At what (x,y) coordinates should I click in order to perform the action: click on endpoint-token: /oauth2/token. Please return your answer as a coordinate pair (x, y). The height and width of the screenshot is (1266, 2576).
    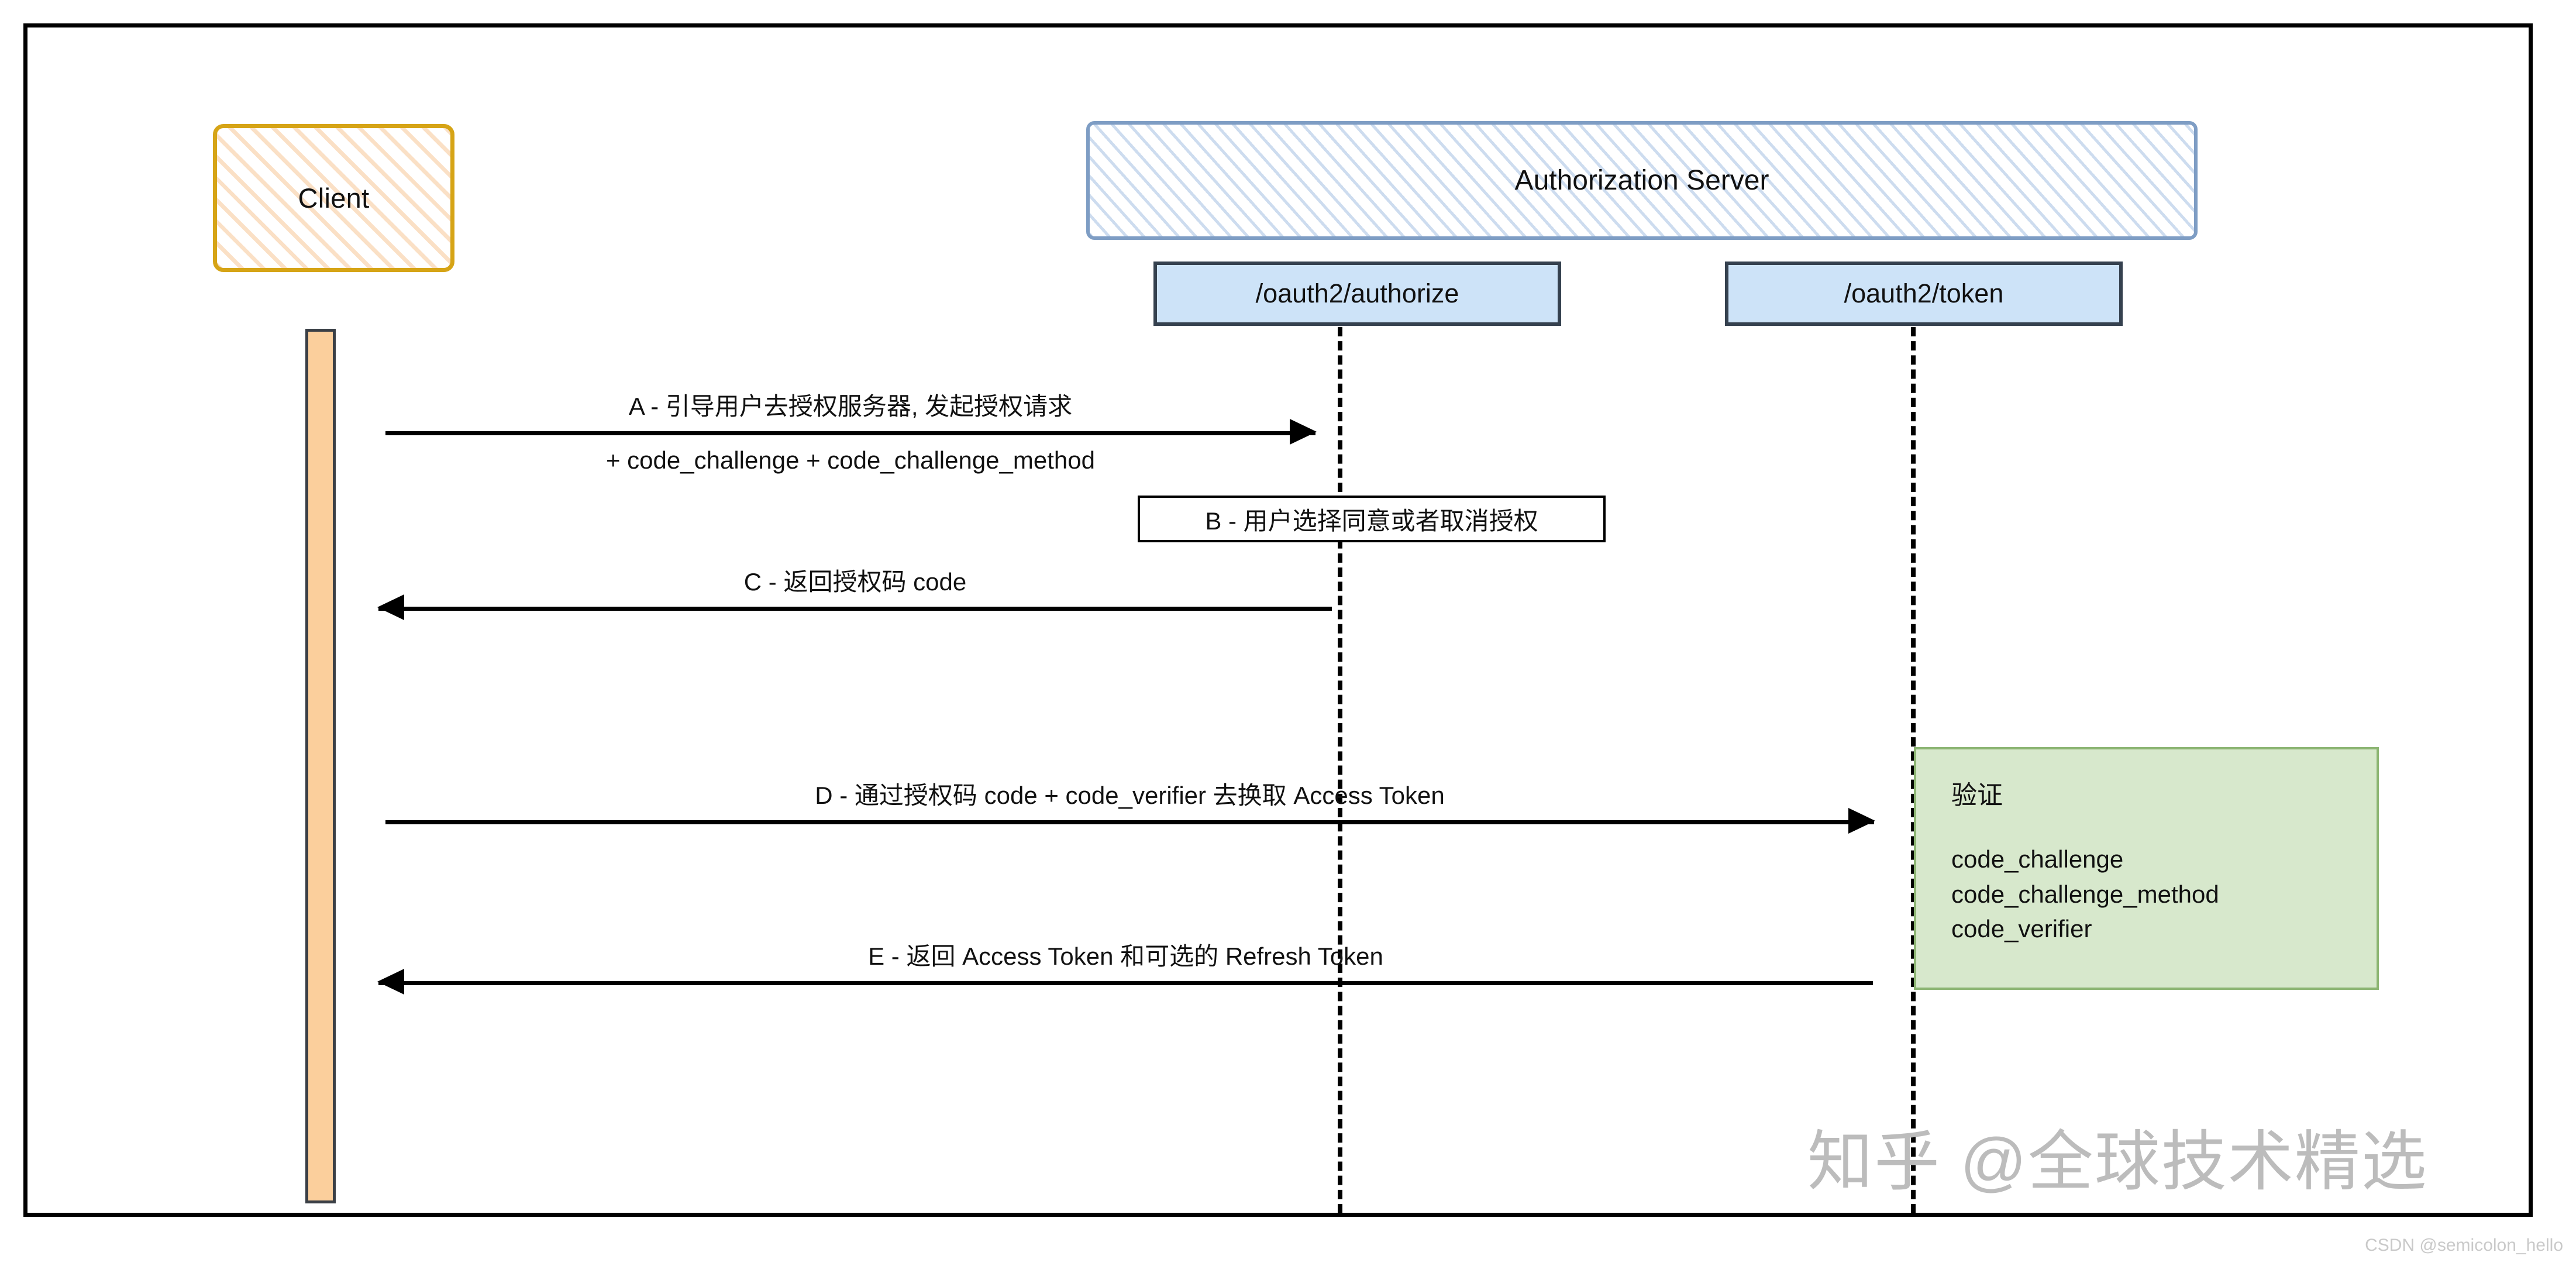
    Looking at the image, I should click on (1924, 294).